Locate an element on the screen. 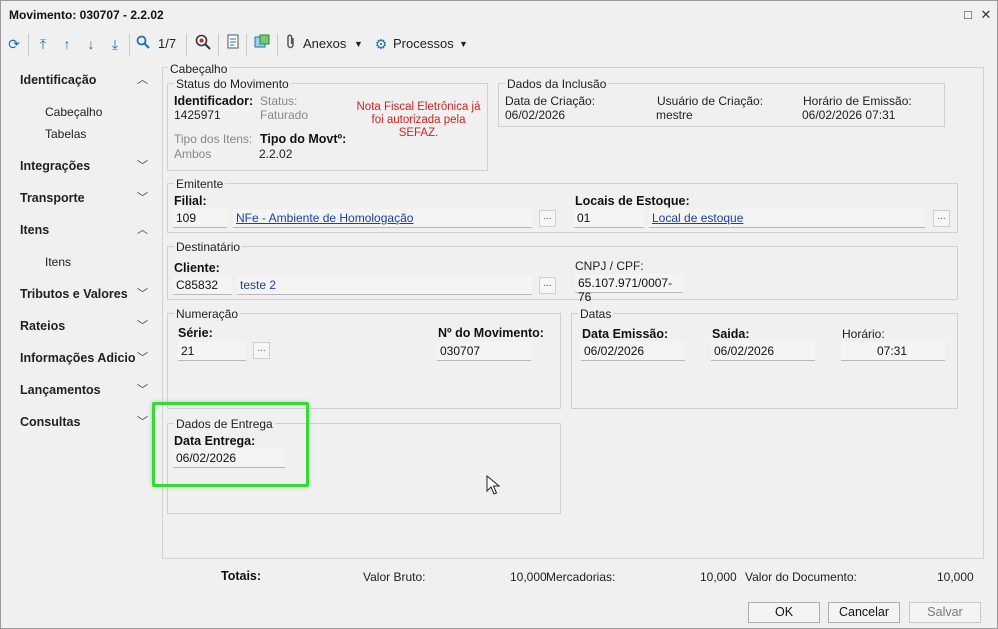  data-emissao-input: 06/02/2026 is located at coordinates (633, 351).